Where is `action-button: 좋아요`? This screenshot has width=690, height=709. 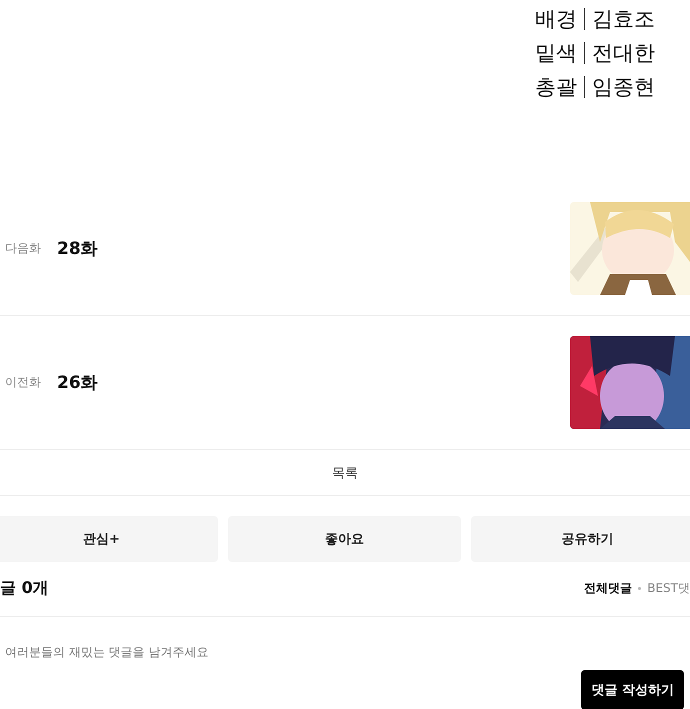
action-button: 좋아요 is located at coordinates (344, 539).